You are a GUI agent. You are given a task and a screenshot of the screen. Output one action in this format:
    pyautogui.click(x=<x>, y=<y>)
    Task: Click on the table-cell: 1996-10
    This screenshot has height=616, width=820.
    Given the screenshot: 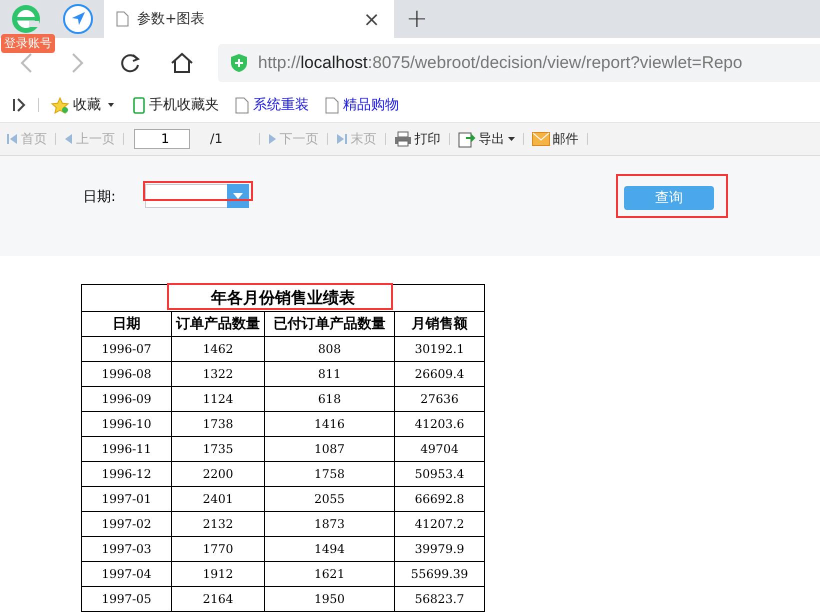 What is the action you would take?
    pyautogui.click(x=127, y=424)
    